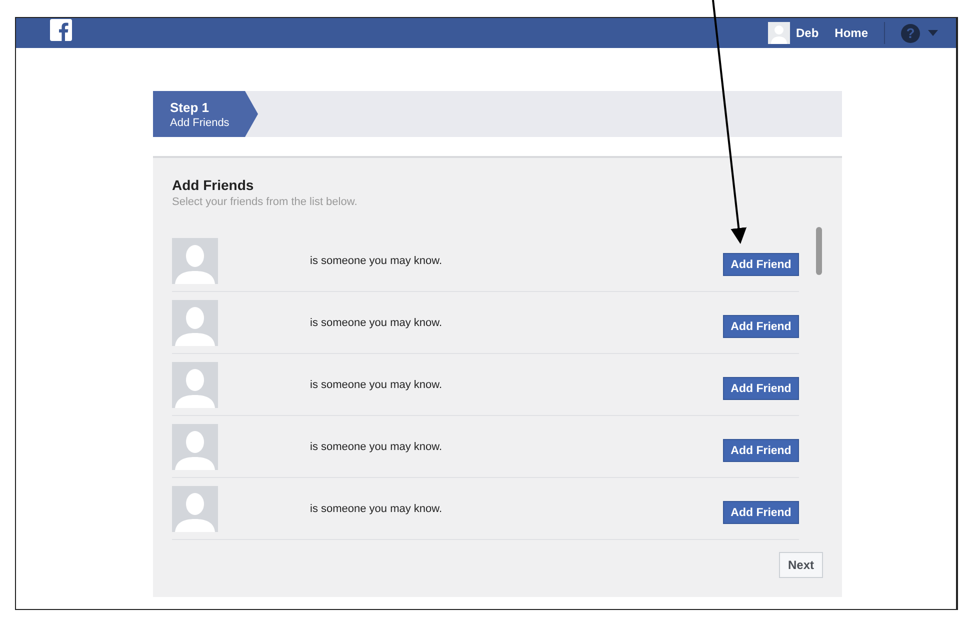 Image resolution: width=980 pixels, height=622 pixels. What do you see at coordinates (213, 185) in the screenshot?
I see `panel-title: Add Friends` at bounding box center [213, 185].